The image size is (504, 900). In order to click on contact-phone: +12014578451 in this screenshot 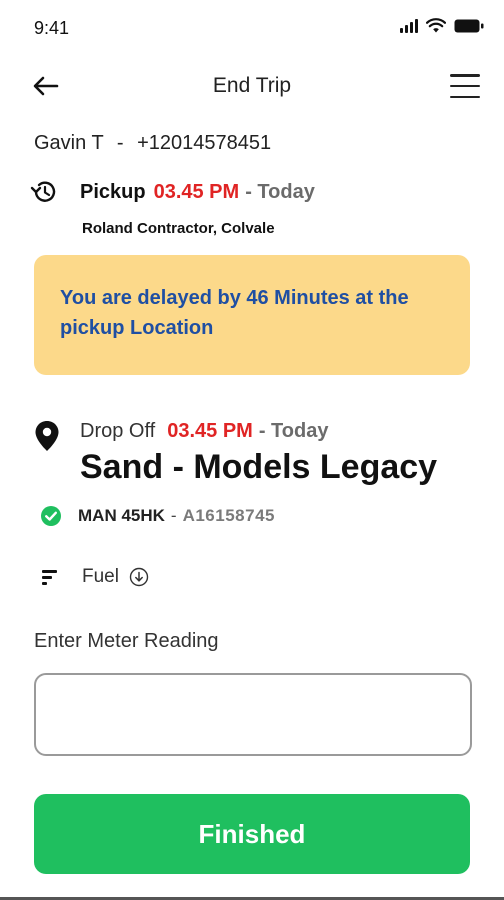, I will do `click(204, 143)`.